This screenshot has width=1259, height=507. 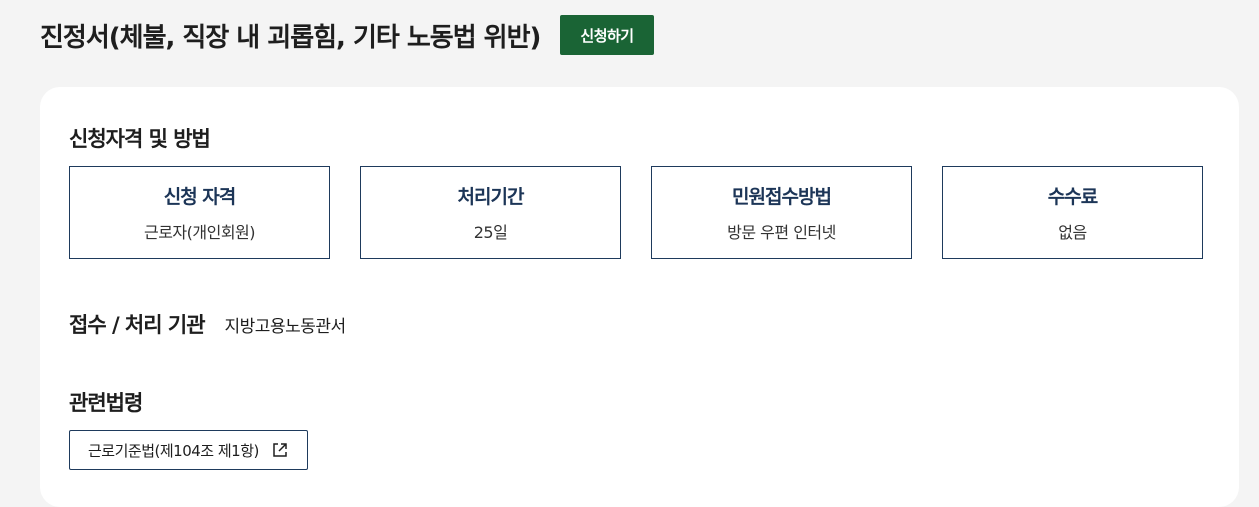 I want to click on agency-label: 접수 / 처리 기관, so click(x=137, y=325).